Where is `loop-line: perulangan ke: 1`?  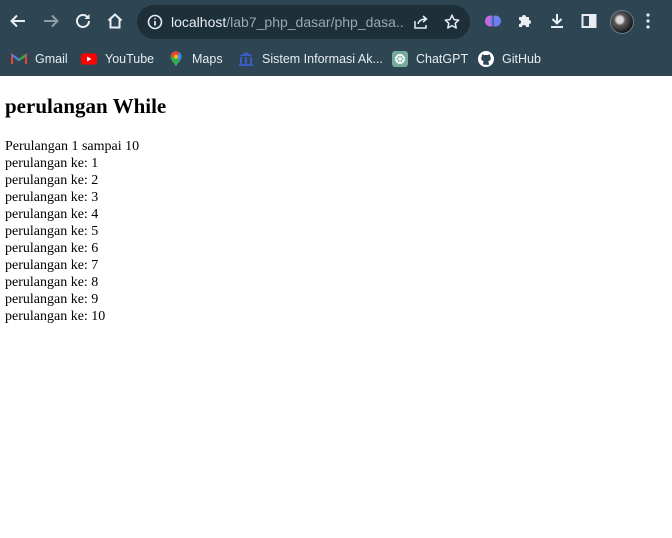 loop-line: perulangan ke: 1 is located at coordinates (52, 163).